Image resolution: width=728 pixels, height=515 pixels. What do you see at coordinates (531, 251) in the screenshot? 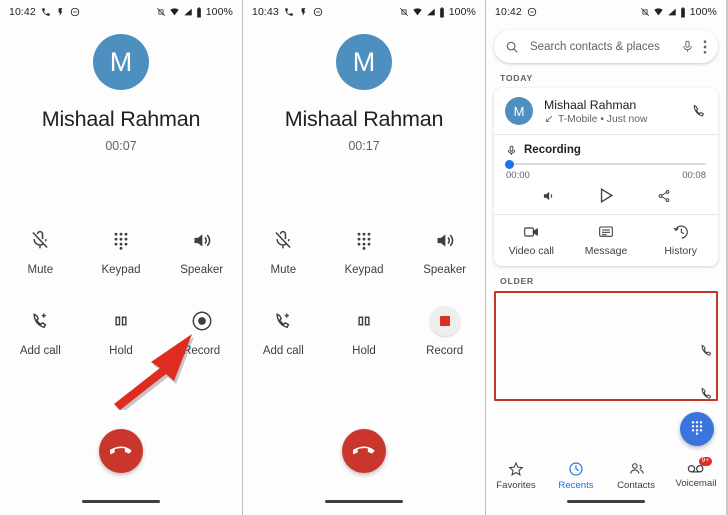
I see `video-call-label: Video call` at bounding box center [531, 251].